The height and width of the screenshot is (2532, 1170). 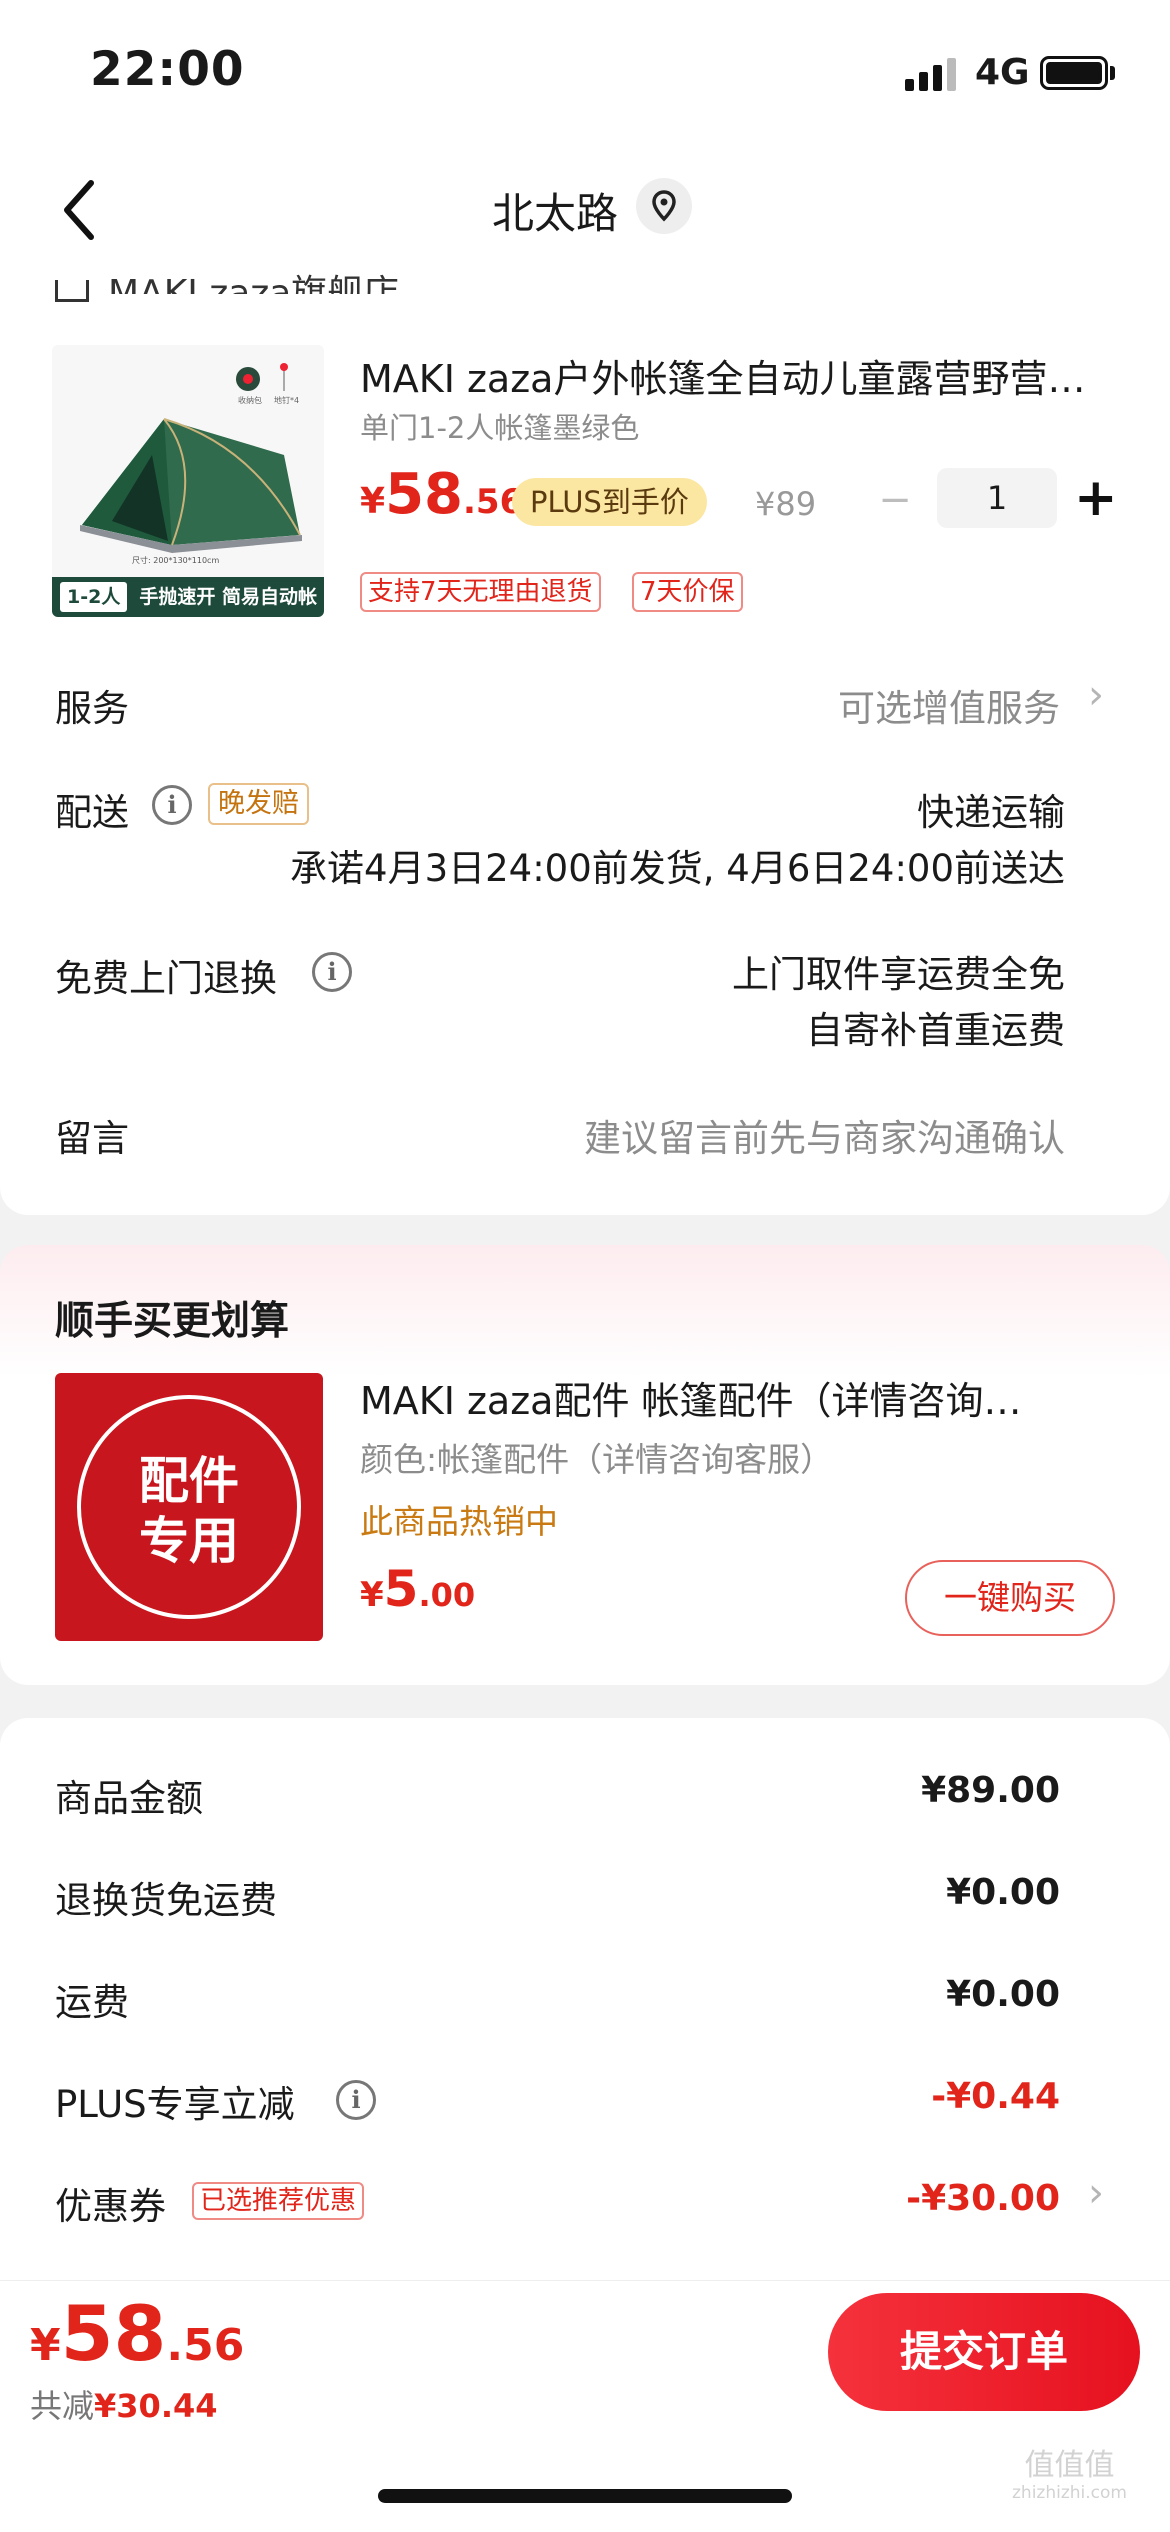 I want to click on product-price: ¥58.56, so click(x=441, y=494).